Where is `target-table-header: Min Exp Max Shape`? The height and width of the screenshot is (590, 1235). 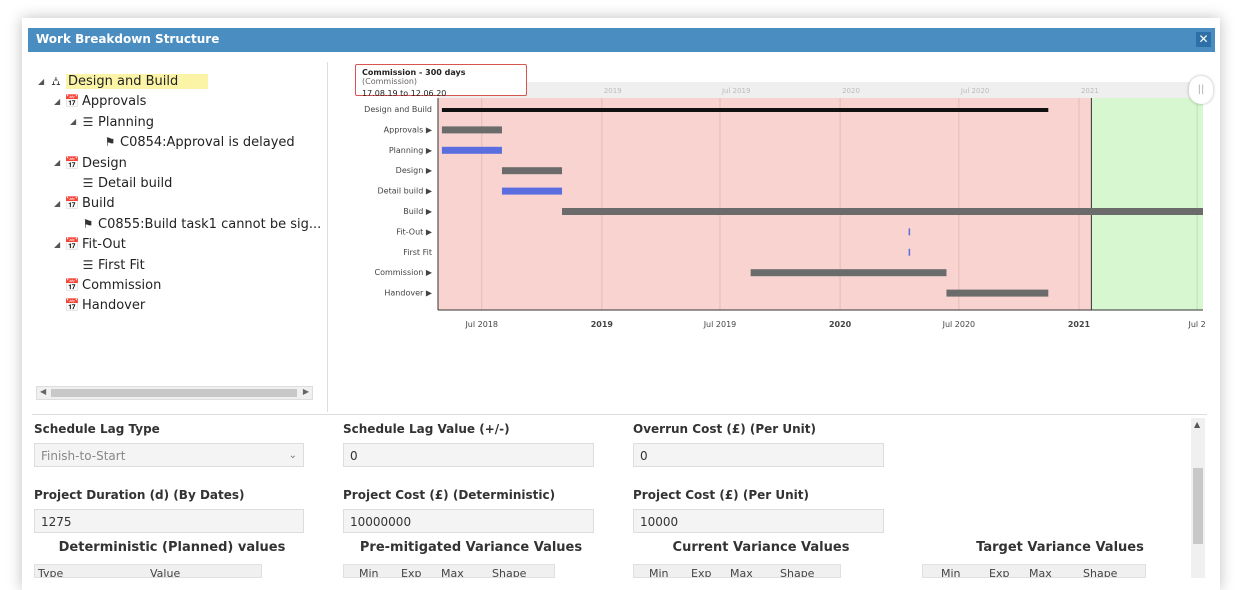 target-table-header: Min Exp Max Shape is located at coordinates (1034, 571).